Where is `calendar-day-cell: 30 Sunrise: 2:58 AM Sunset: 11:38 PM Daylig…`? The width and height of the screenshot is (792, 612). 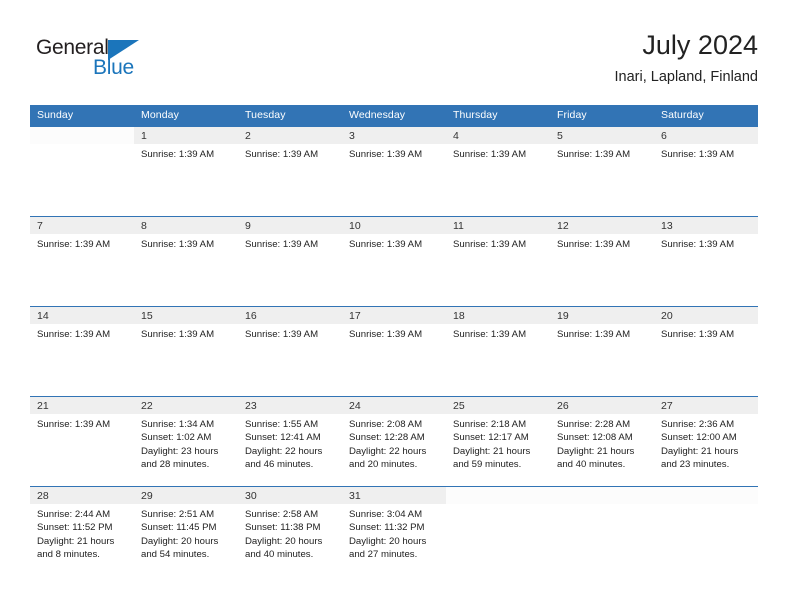
calendar-day-cell: 30 Sunrise: 2:58 AM Sunset: 11:38 PM Daylig… is located at coordinates (290, 531).